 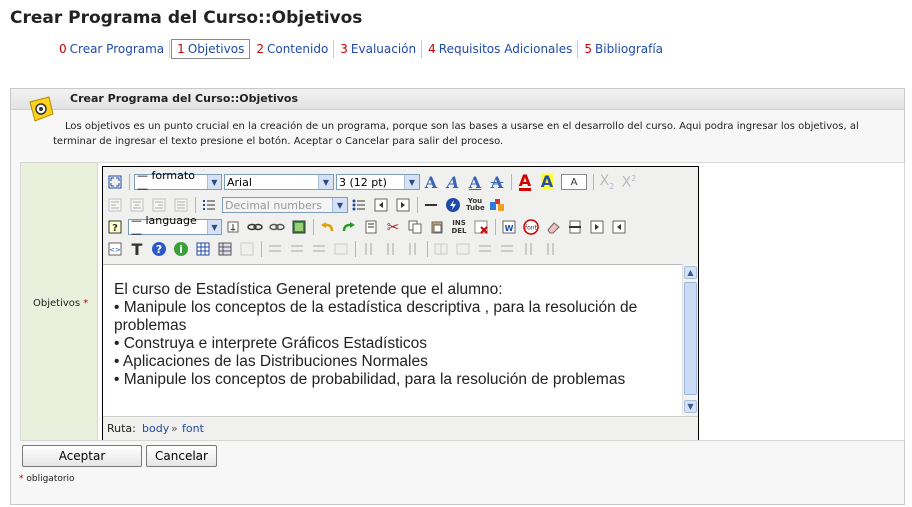 I want to click on tab-requisitos: 4 Requisitos Adicionales, so click(x=501, y=48).